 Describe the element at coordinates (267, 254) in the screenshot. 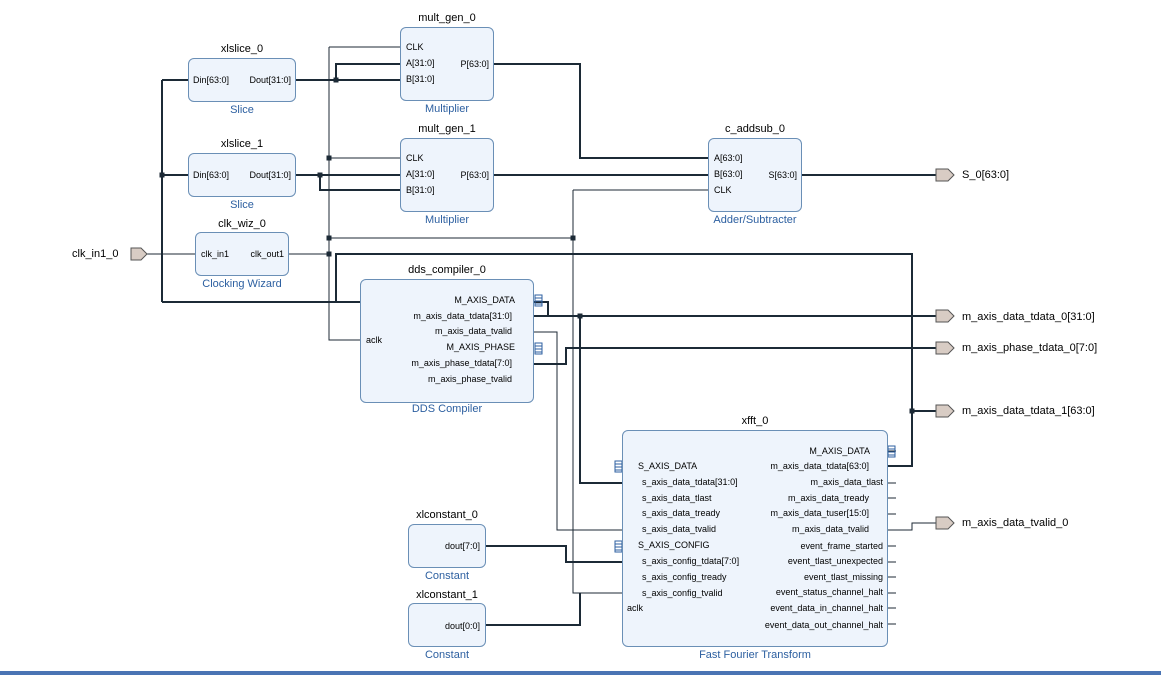

I see `clk-wiz-0-clk-out-pin: clk_out1` at that location.